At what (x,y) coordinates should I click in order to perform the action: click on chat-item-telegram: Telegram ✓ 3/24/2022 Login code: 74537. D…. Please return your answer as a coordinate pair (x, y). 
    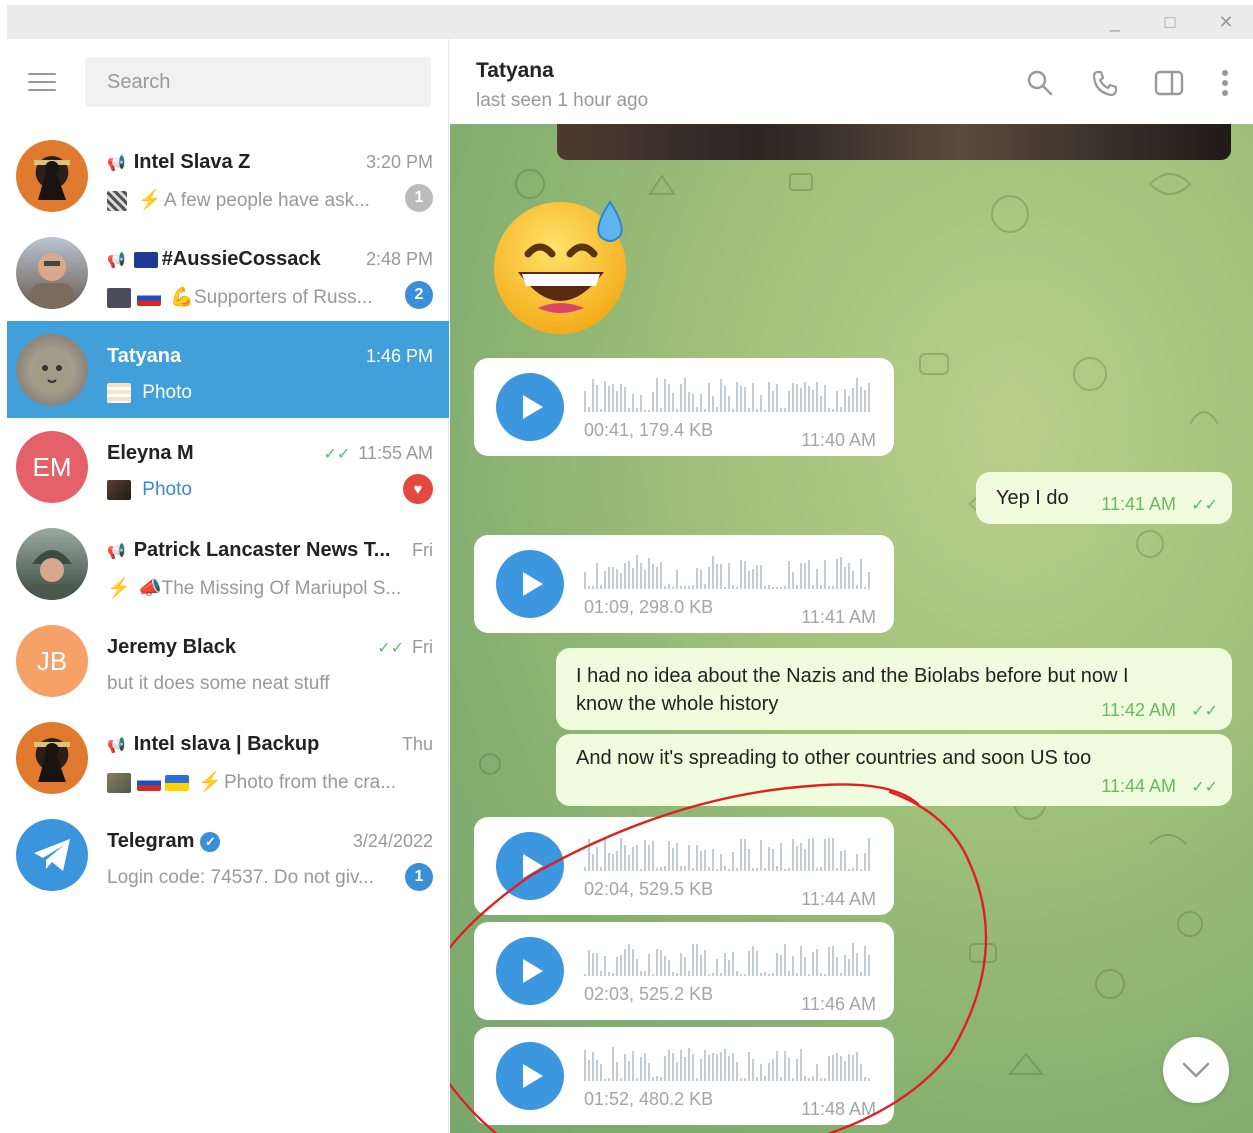
    Looking at the image, I should click on (228, 854).